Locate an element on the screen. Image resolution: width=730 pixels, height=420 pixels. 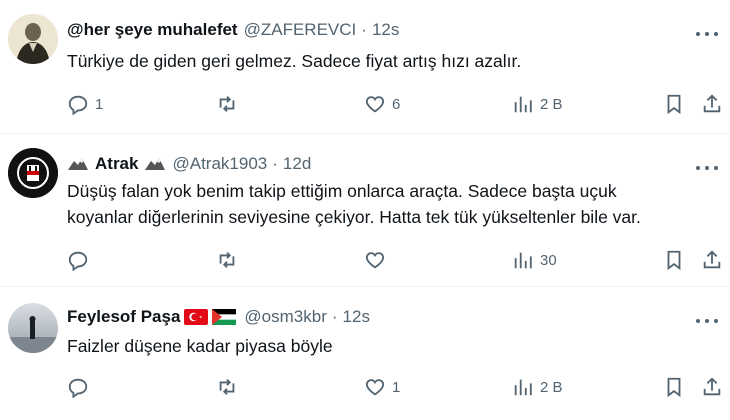
action-bar: 1 6 2 B is located at coordinates (365, 104).